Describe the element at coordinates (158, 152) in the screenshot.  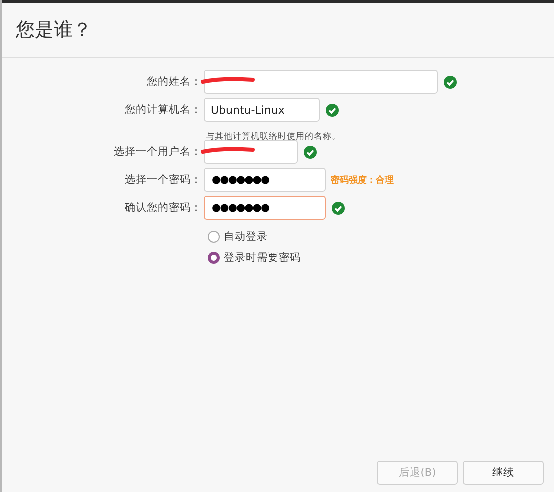
I see `field-label: 选择一个用户名：` at that location.